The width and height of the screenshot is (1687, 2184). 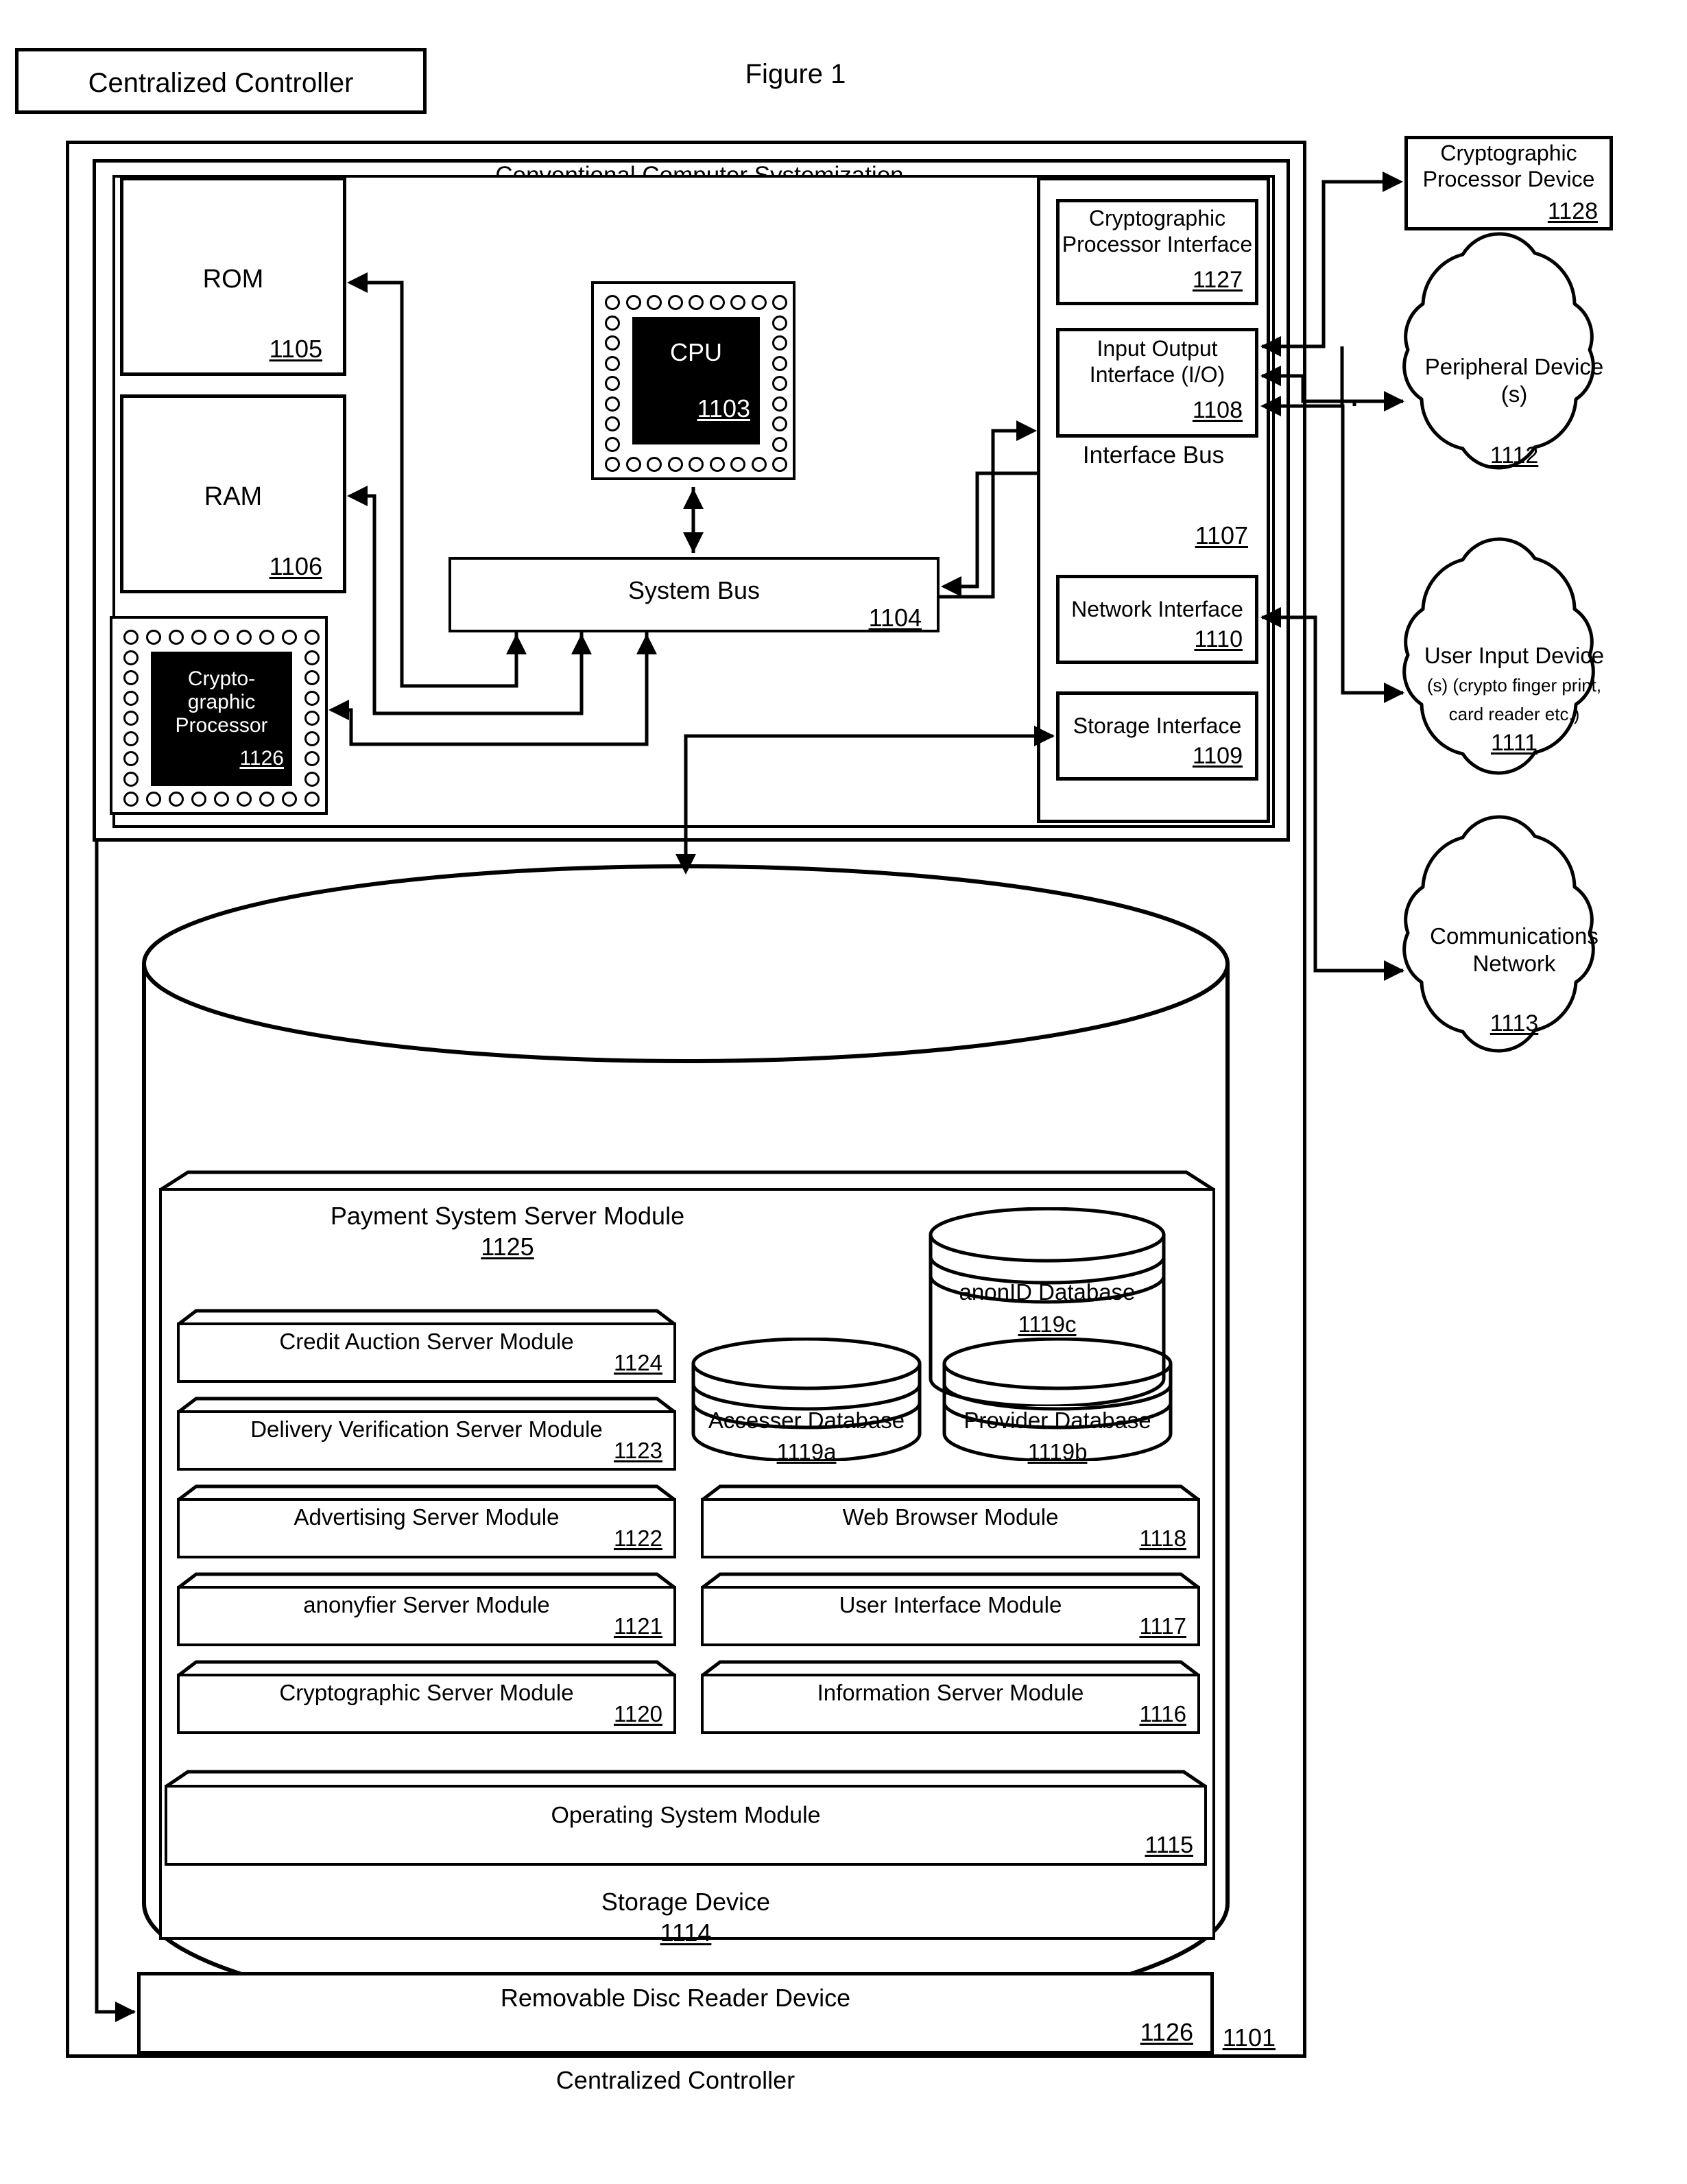 I want to click on comm-line2: Network, so click(x=1514, y=963).